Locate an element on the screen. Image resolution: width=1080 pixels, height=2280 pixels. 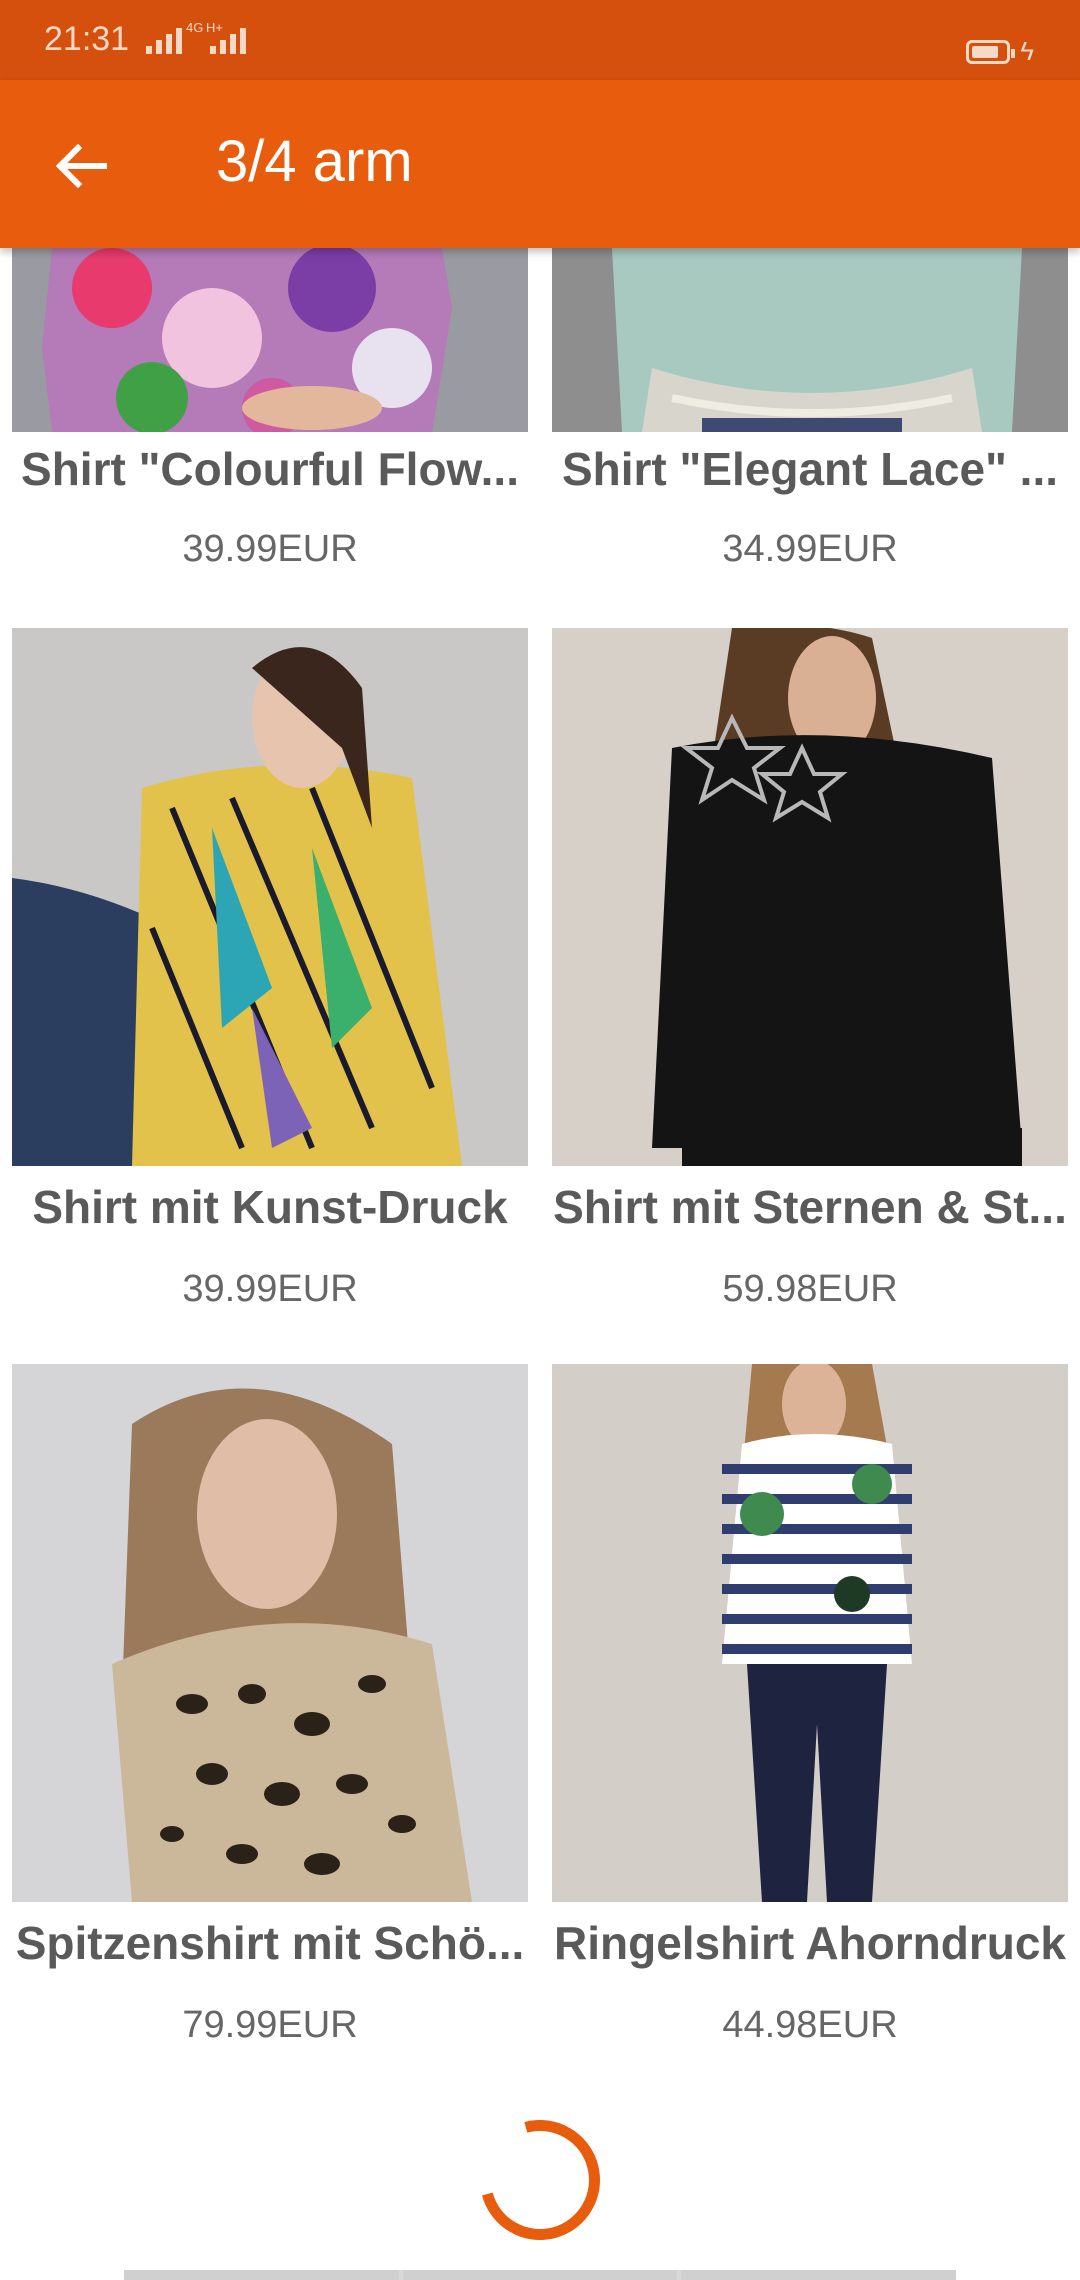
app-bar: 3/4 arm is located at coordinates (540, 164).